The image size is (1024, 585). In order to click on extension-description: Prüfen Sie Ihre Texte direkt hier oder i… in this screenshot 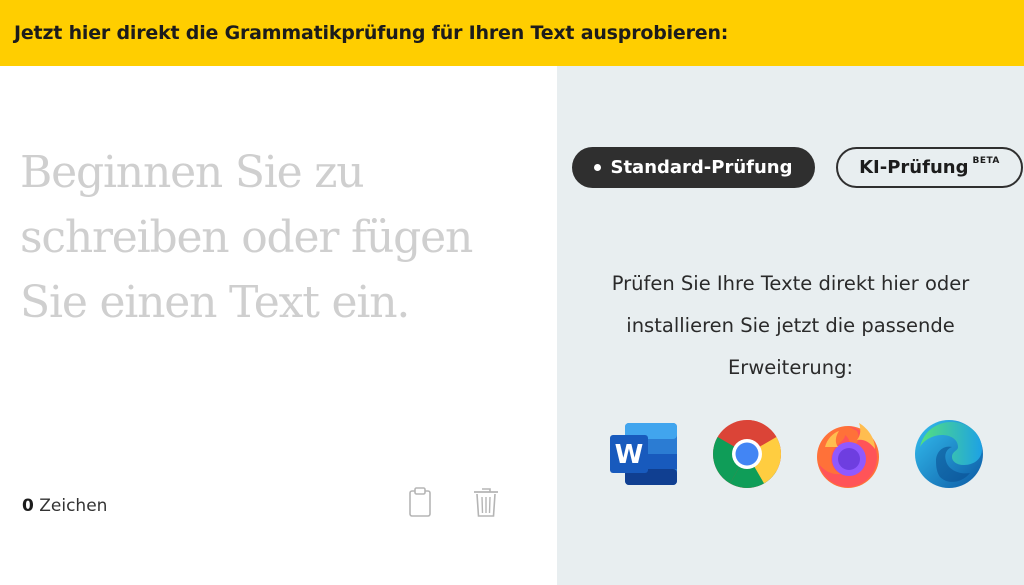, I will do `click(790, 325)`.